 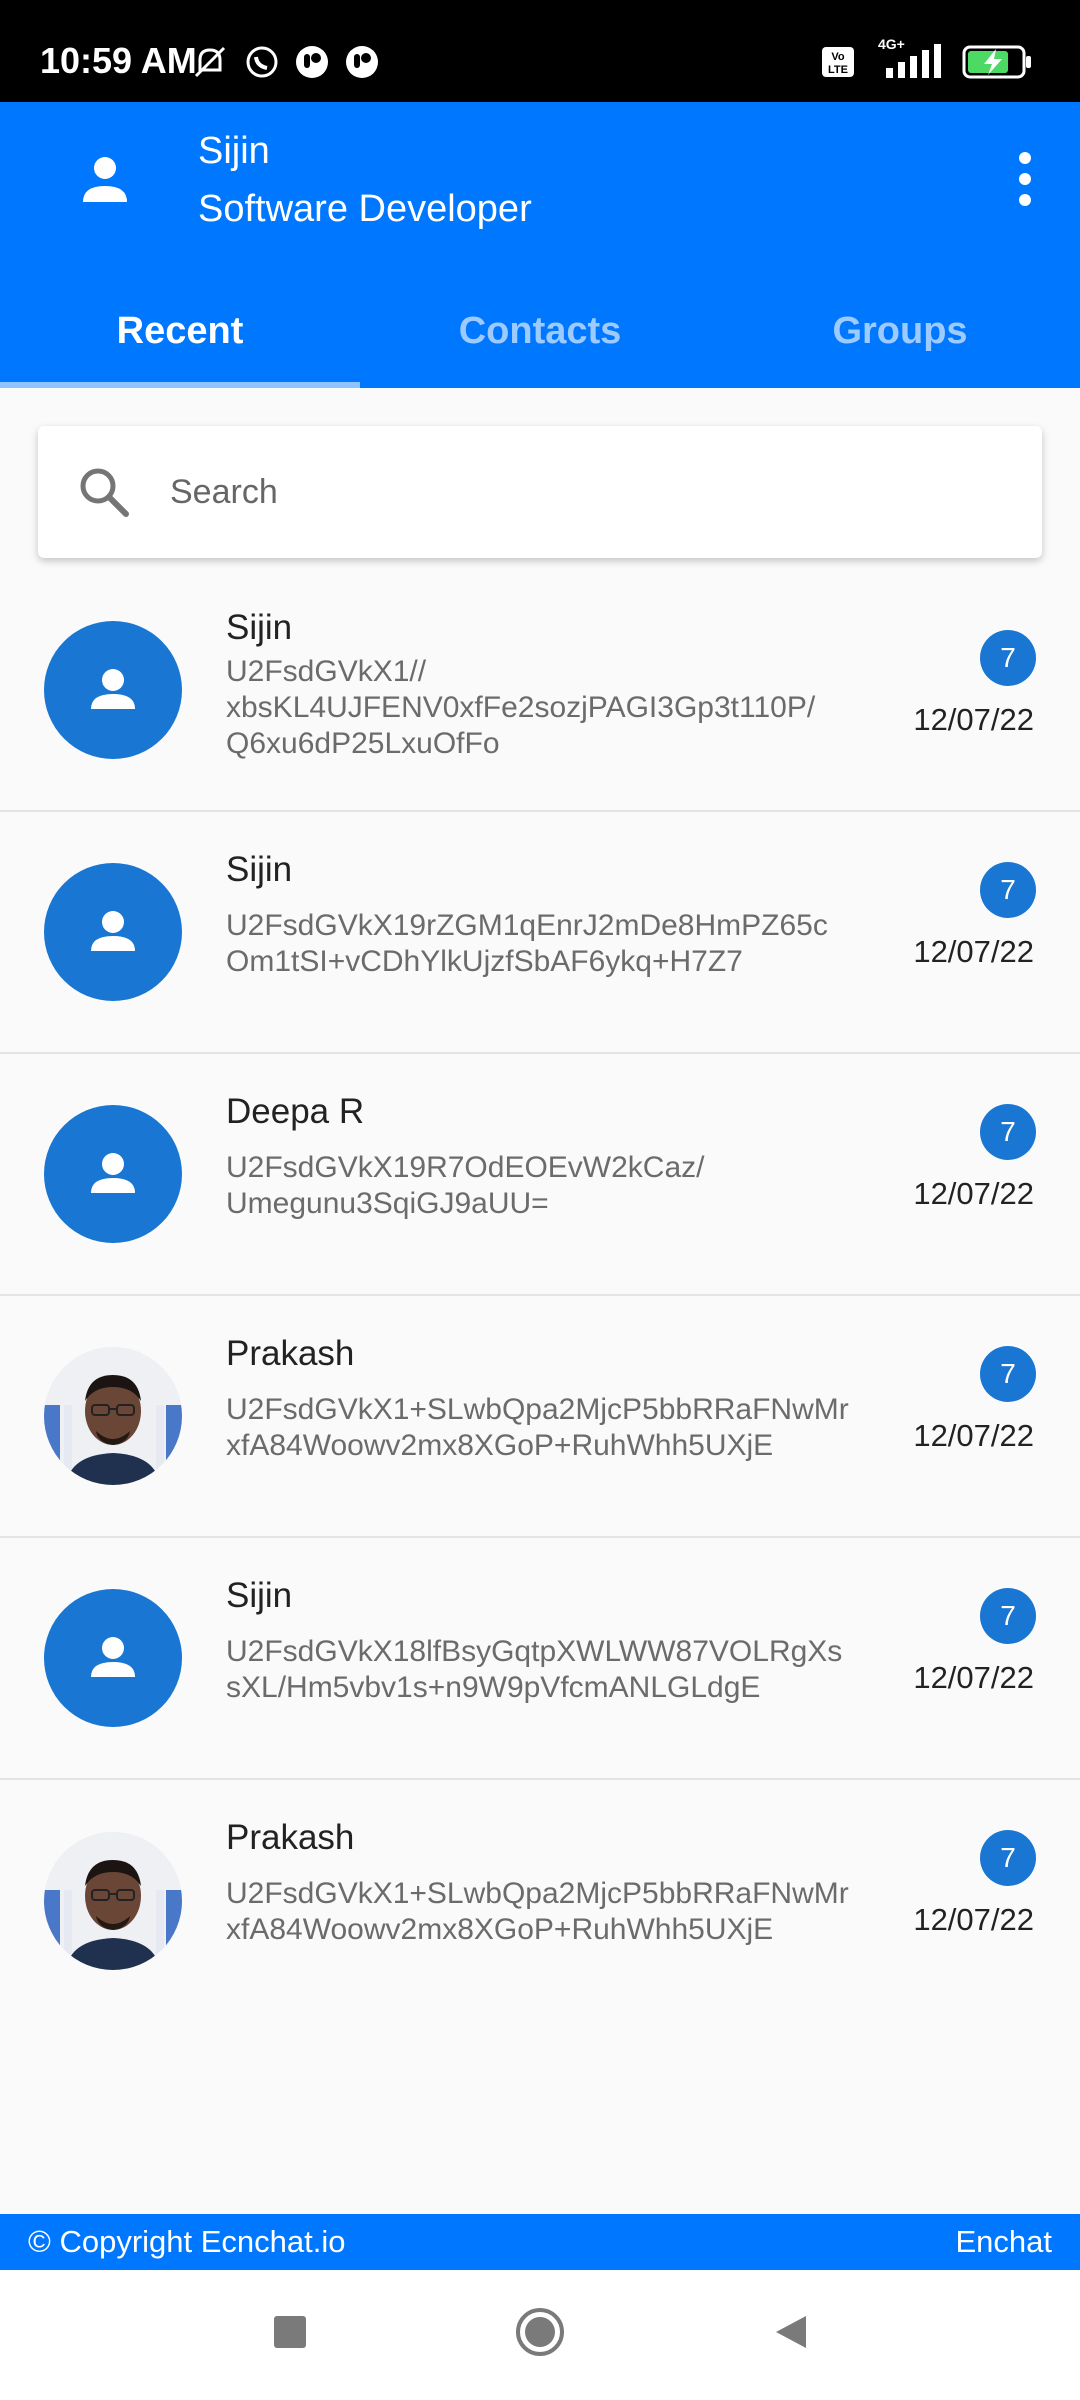 What do you see at coordinates (118, 60) in the screenshot?
I see `status-time: 10:59 AM` at bounding box center [118, 60].